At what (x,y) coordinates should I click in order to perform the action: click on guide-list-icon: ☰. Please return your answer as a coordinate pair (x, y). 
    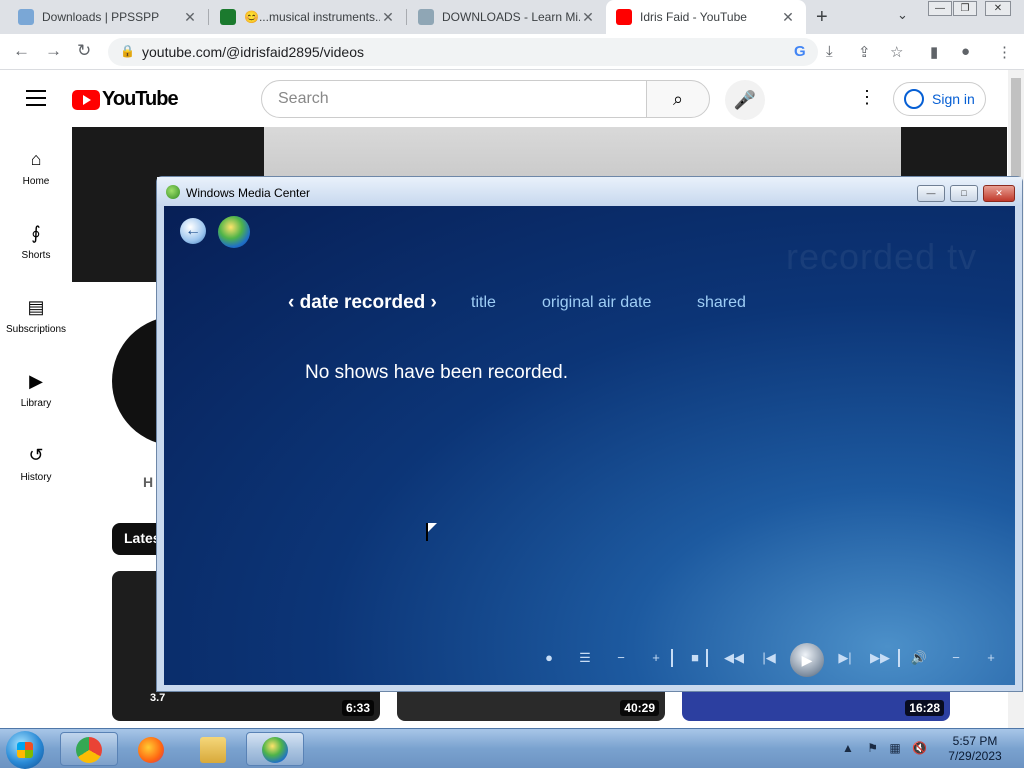
    Looking at the image, I should click on (585, 658).